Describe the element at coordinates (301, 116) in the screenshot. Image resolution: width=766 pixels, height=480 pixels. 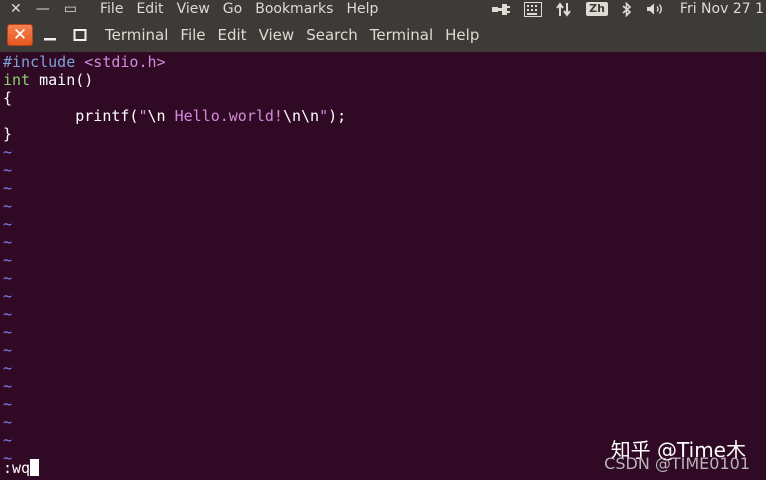
I see `escape-newlines: \n\n` at that location.